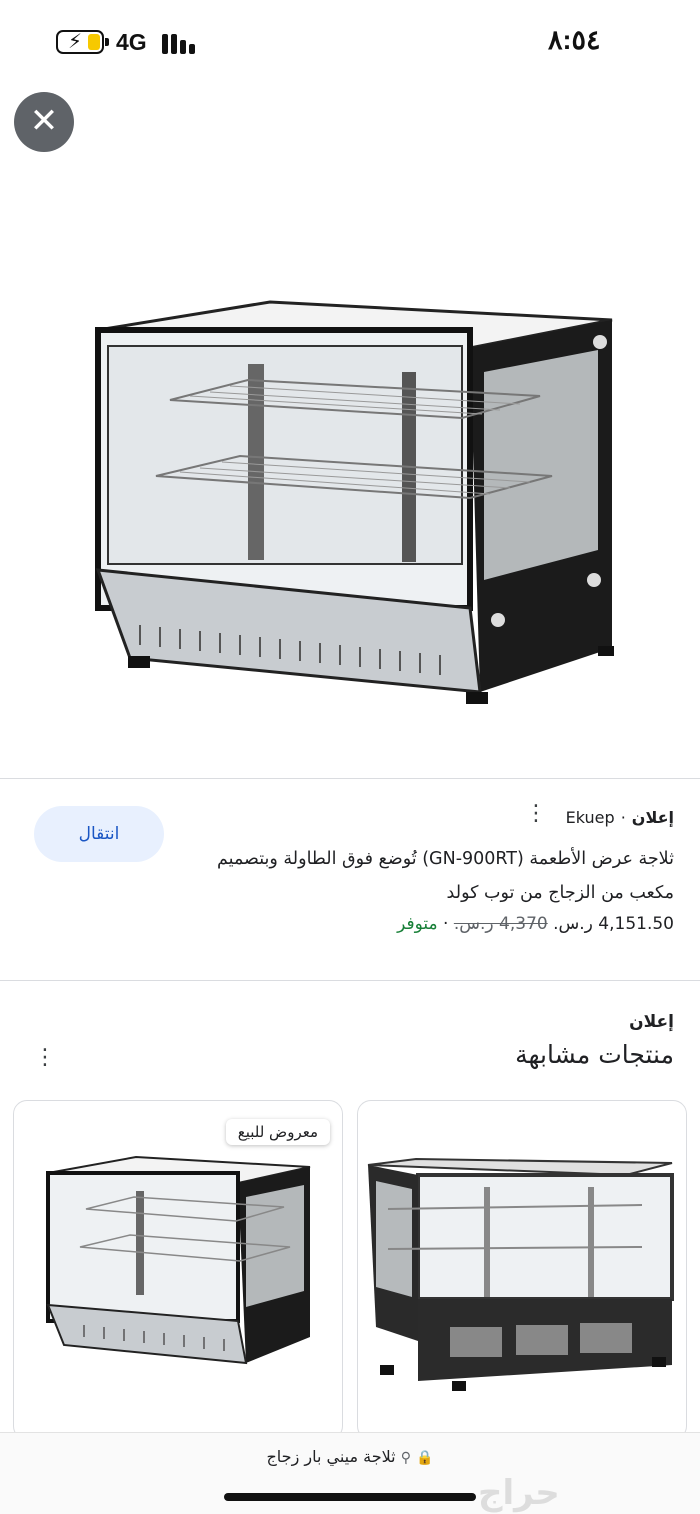  Describe the element at coordinates (180, 42) in the screenshot. I see `signal-icon` at that location.